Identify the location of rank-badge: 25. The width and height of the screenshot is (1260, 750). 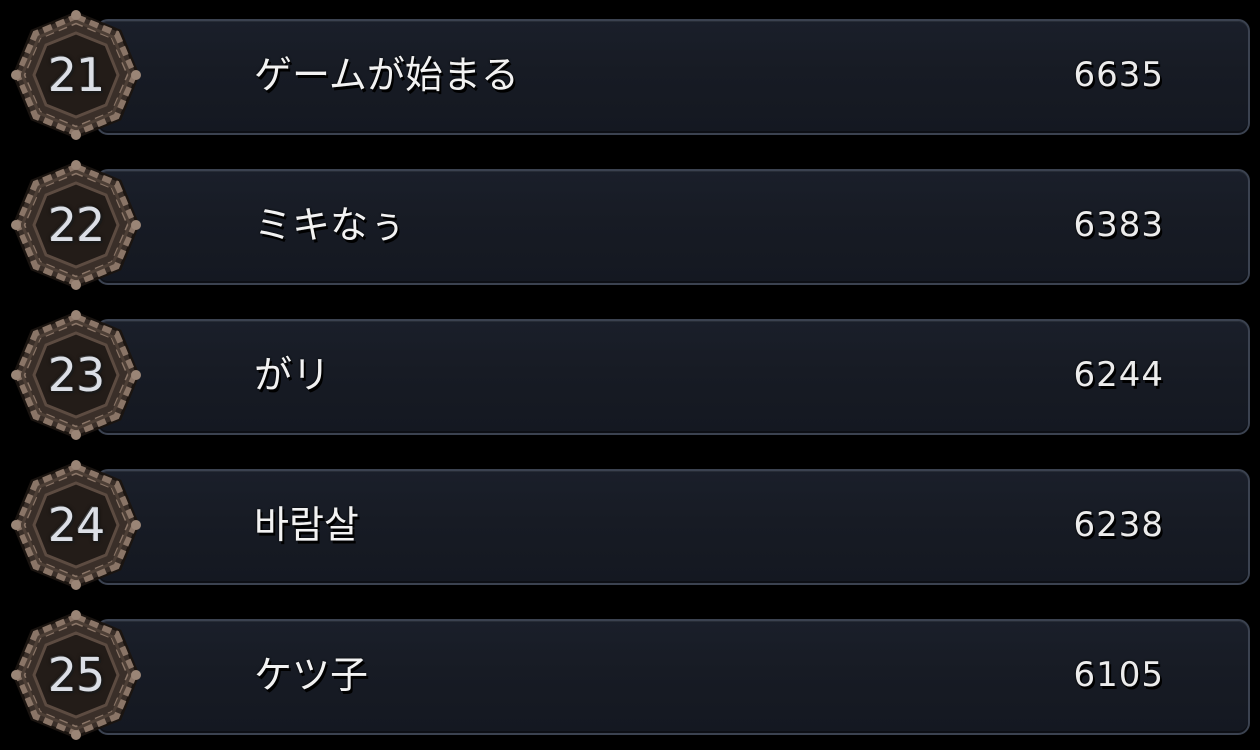
(76, 675).